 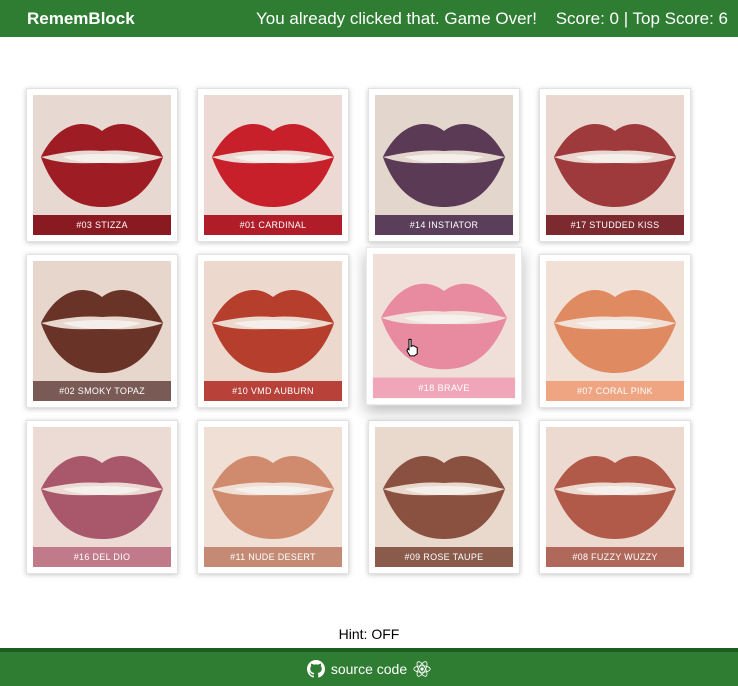 I want to click on lipstick-card: #01 CARDINAL, so click(x=273, y=165).